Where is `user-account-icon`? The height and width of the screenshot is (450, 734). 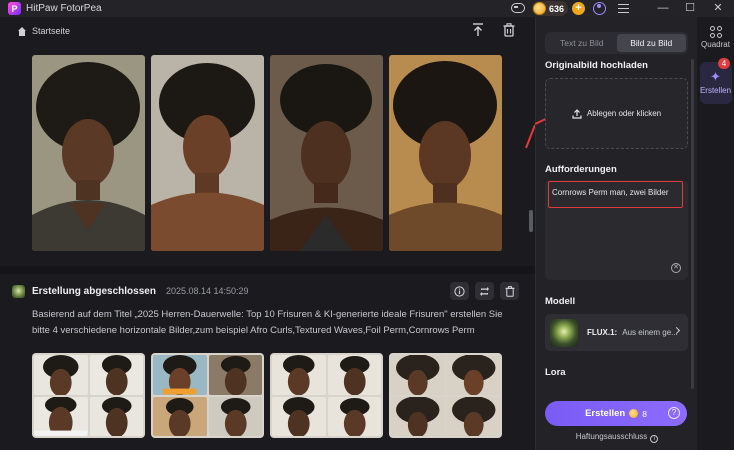
user-account-icon is located at coordinates (599, 8).